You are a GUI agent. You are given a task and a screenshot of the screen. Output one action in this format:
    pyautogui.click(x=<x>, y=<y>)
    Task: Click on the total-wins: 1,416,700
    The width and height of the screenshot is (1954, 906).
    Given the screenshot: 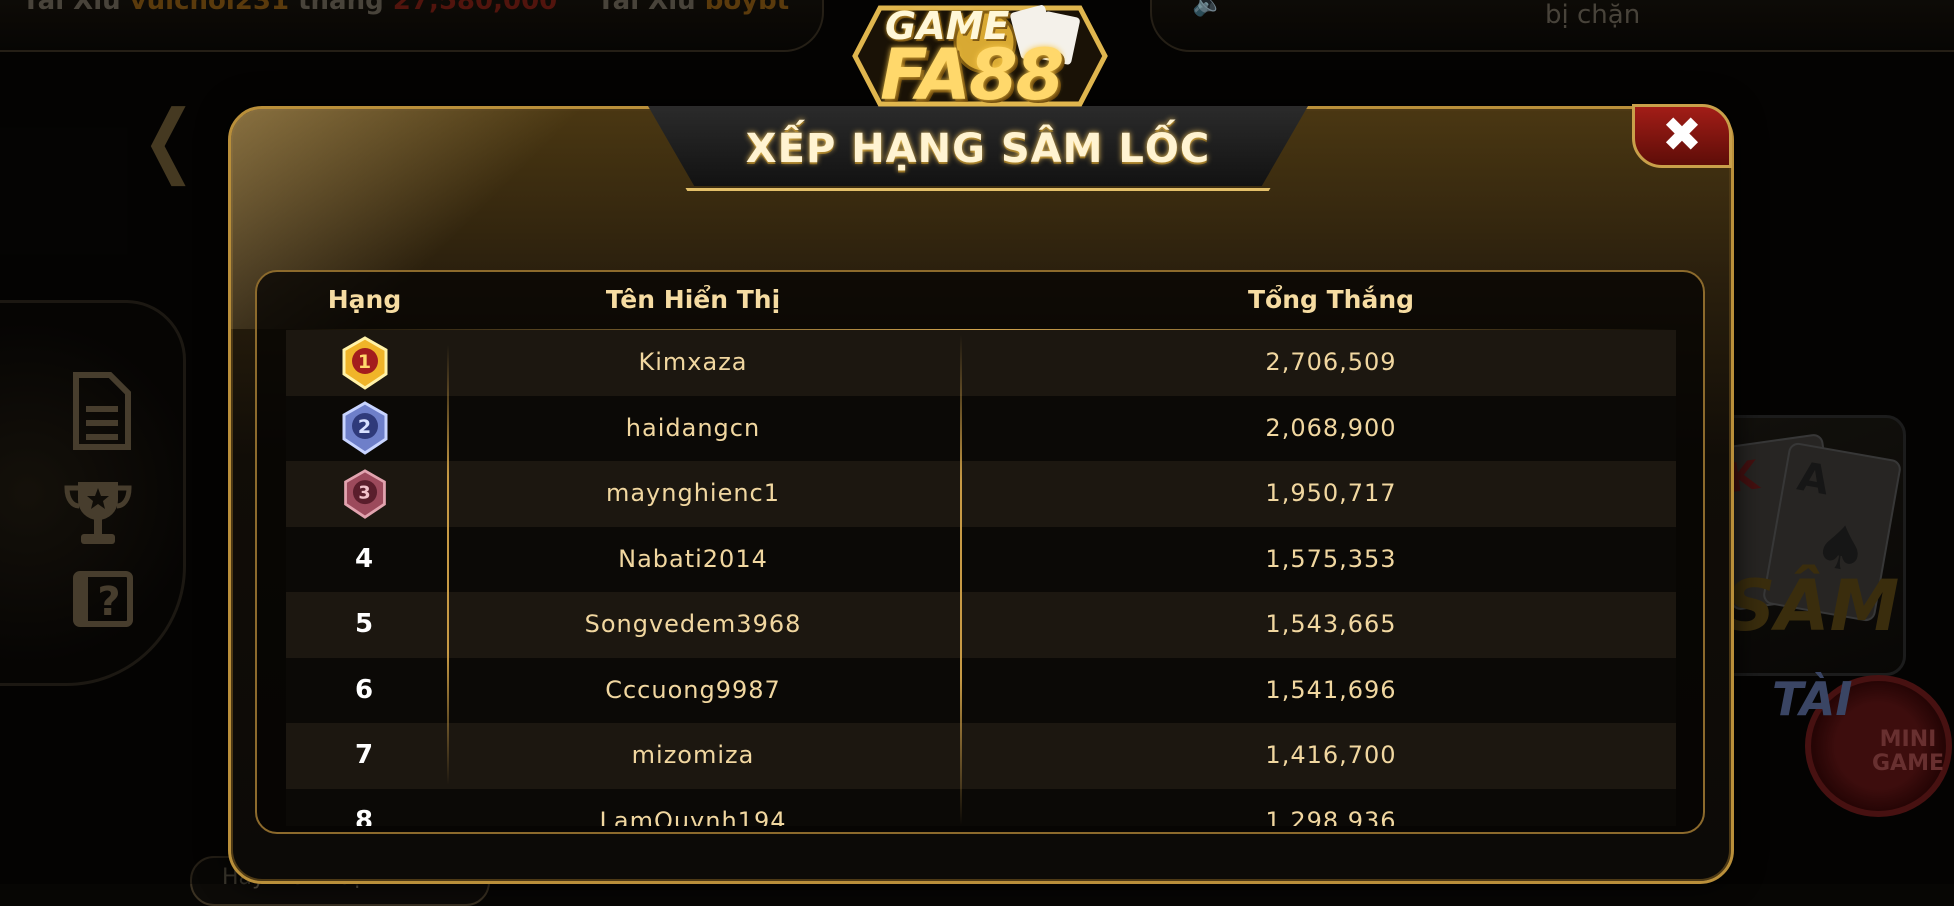 What is the action you would take?
    pyautogui.click(x=1331, y=755)
    